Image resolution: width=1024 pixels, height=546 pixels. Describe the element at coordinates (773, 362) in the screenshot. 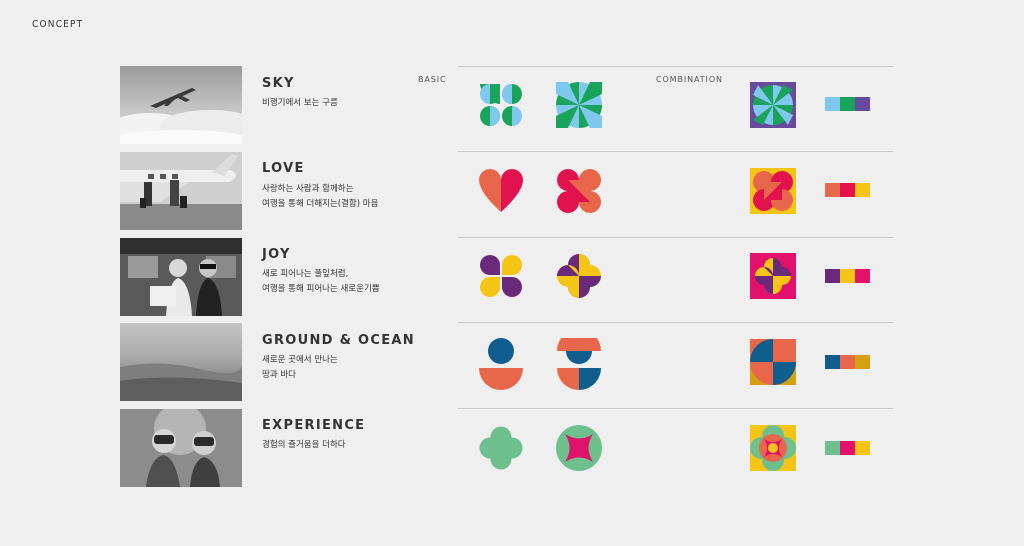

I see `ground-ocean-combination-symbol` at that location.